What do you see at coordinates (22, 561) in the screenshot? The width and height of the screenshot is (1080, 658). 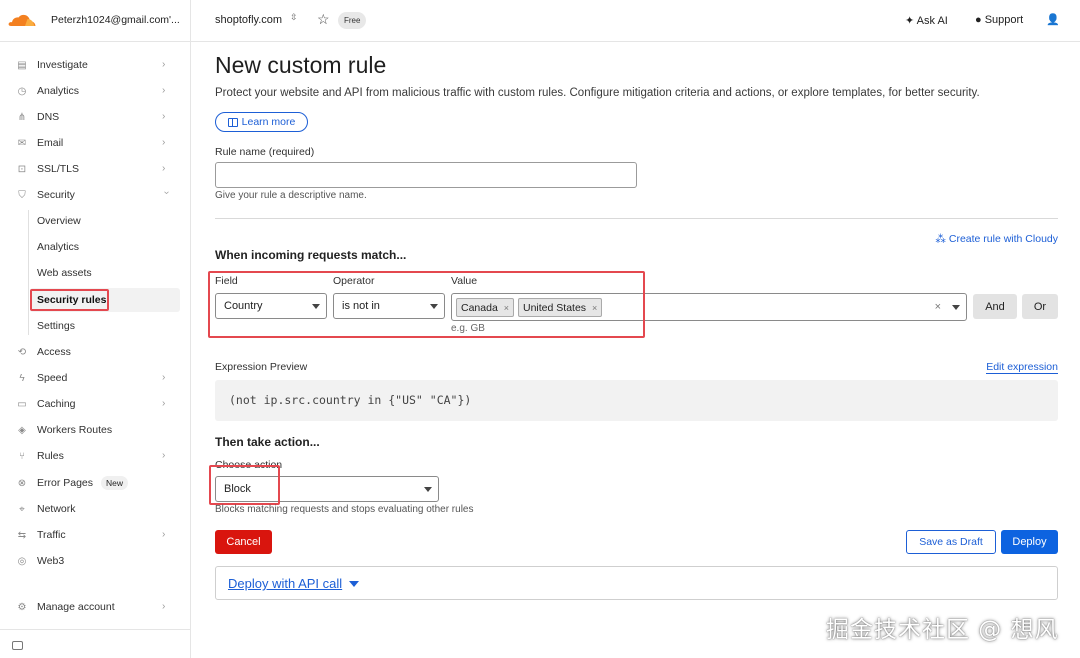 I see `globe-icon: ◎` at bounding box center [22, 561].